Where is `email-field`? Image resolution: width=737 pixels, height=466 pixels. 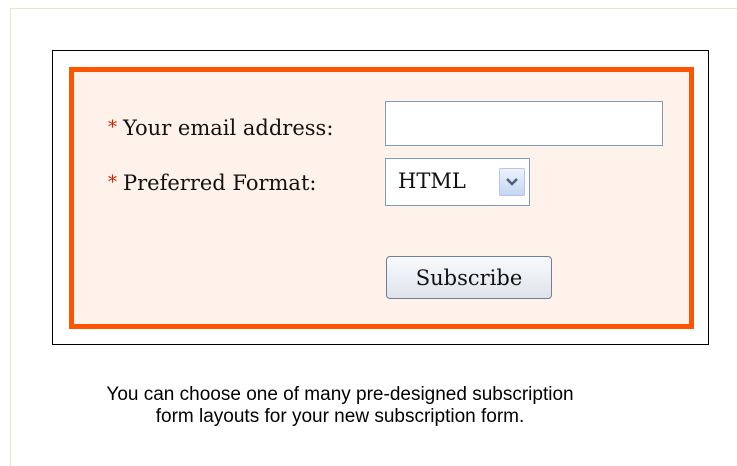
email-field is located at coordinates (524, 123).